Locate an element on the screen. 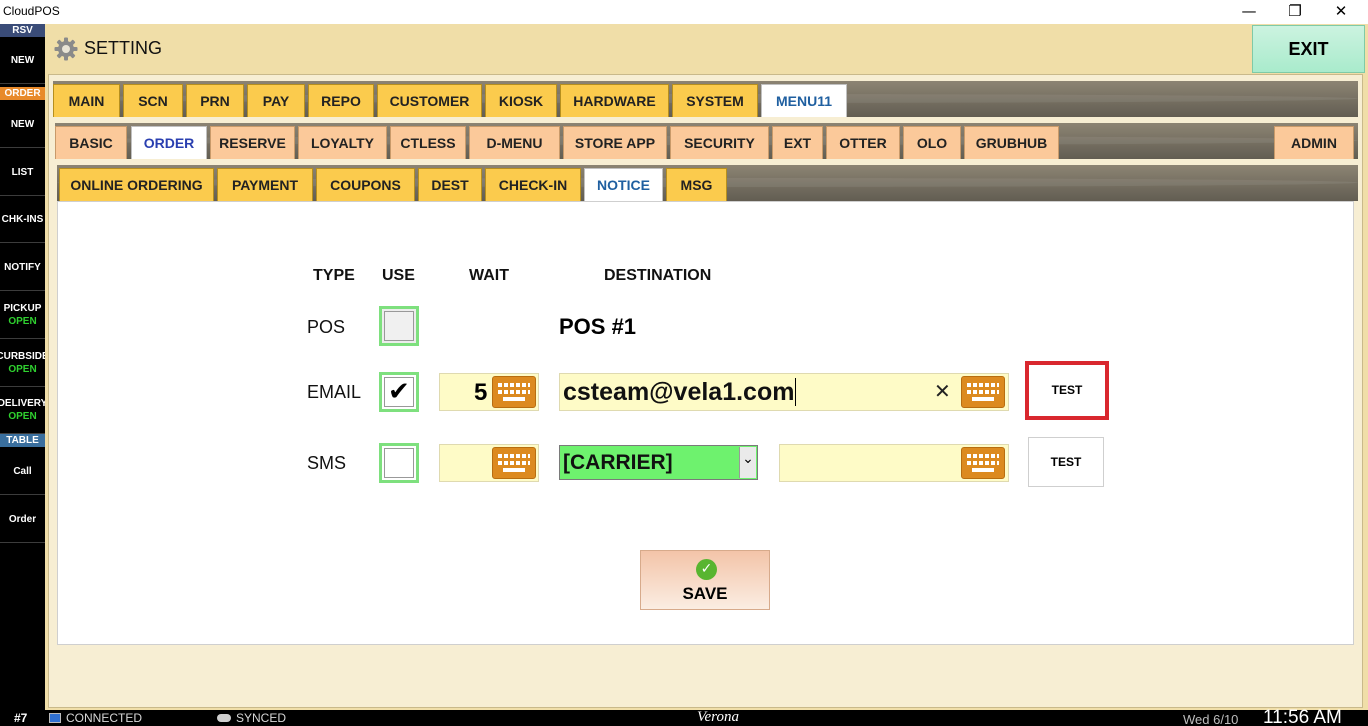 The image size is (1368, 726). tab-order: ORDER is located at coordinates (169, 142).